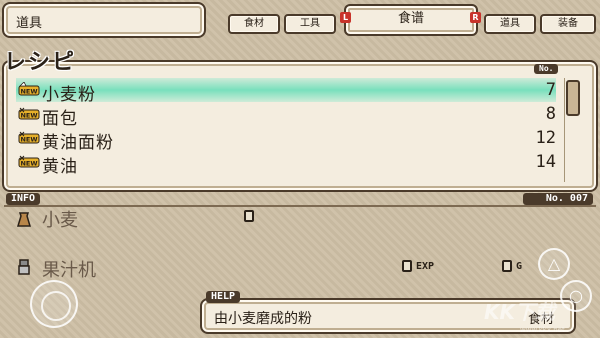 The width and height of the screenshot is (600, 338). What do you see at coordinates (286, 115) in the screenshot?
I see `recipe-row: NEW 面包 8` at bounding box center [286, 115].